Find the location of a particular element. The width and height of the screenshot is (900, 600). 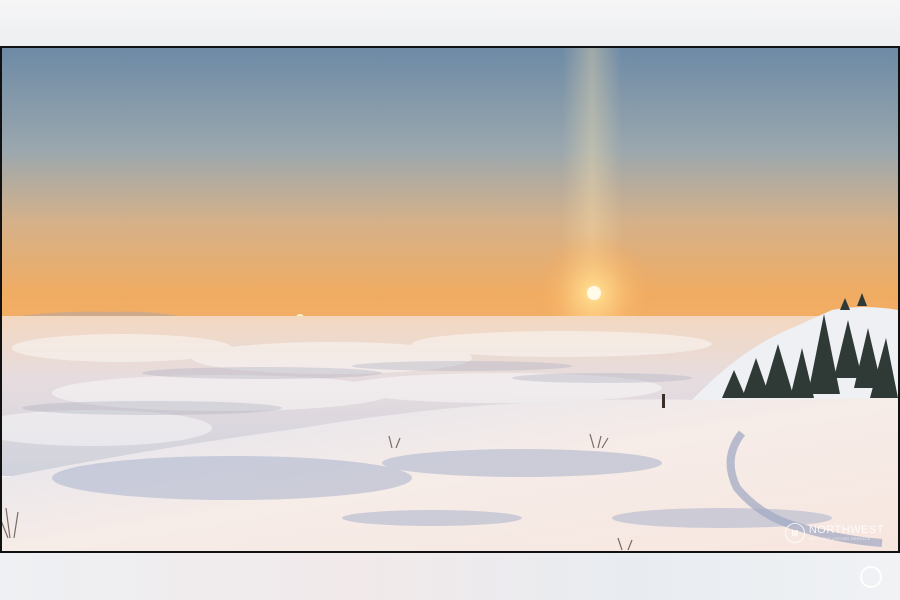

circle-icon is located at coordinates (871, 577).